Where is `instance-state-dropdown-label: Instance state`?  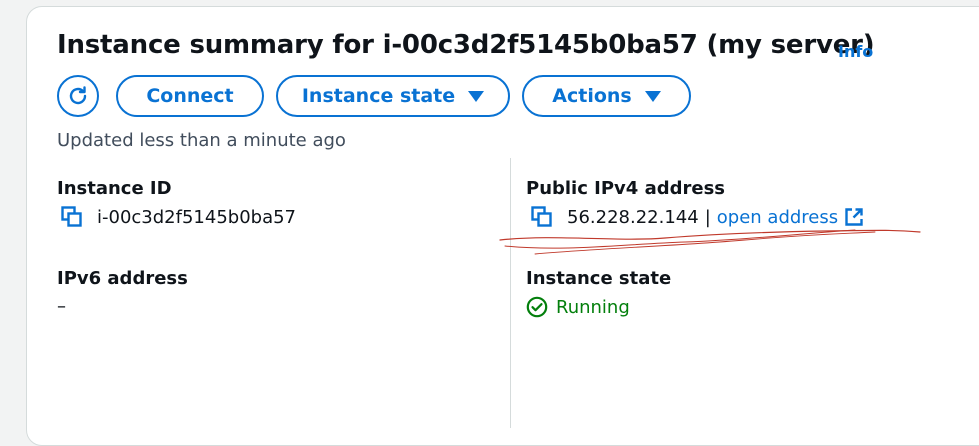
instance-state-dropdown-label: Instance state is located at coordinates (378, 96).